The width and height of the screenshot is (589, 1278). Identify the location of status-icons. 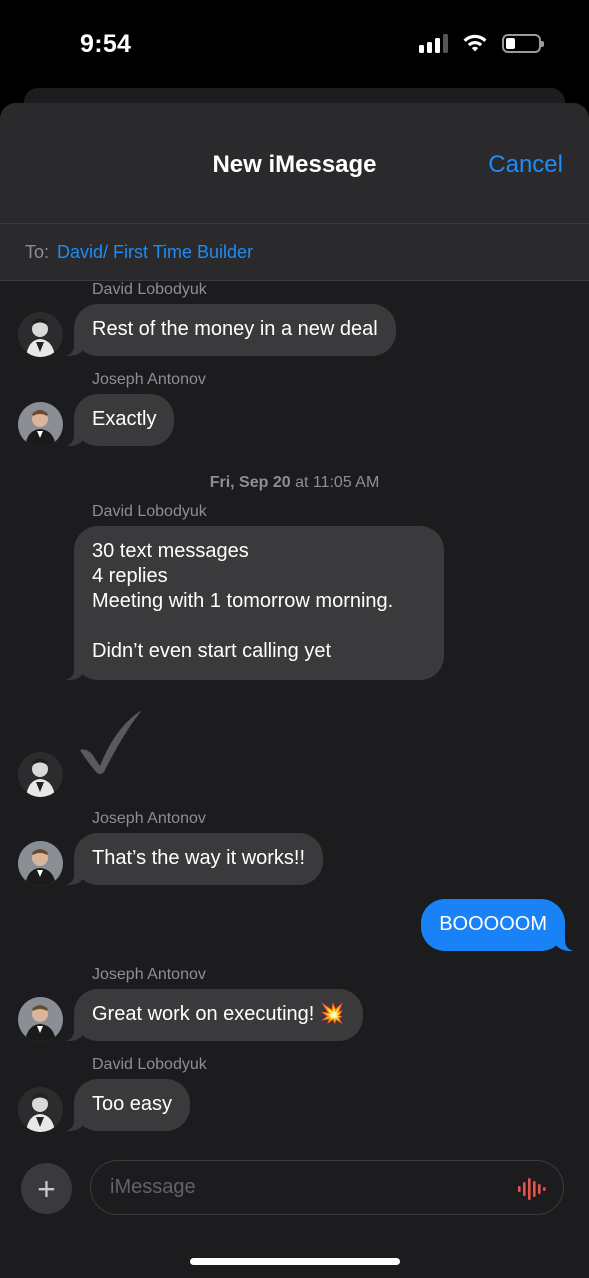
(481, 43).